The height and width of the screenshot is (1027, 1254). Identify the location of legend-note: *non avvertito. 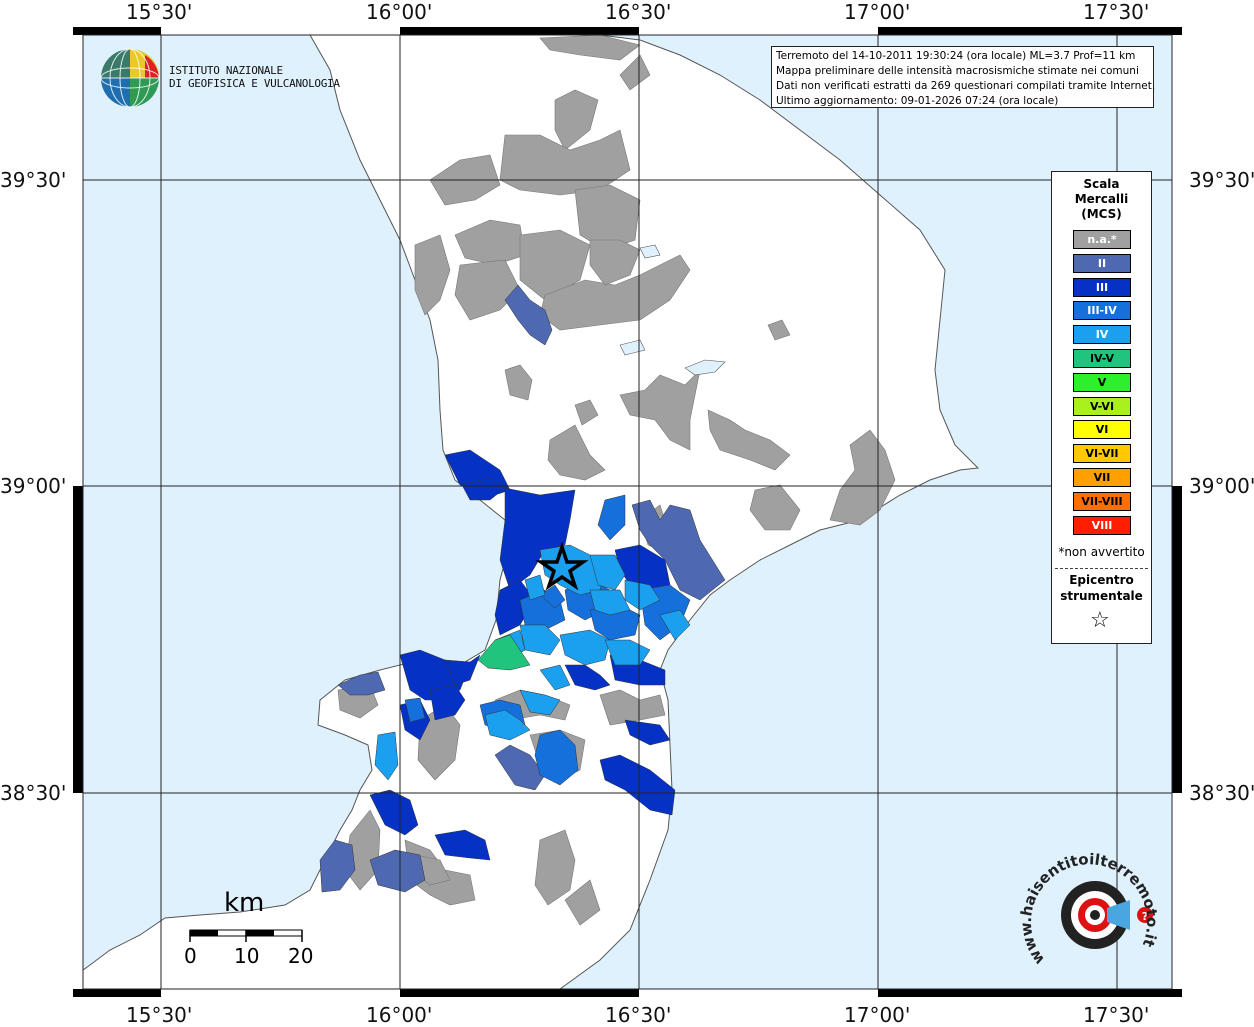
(1101, 552).